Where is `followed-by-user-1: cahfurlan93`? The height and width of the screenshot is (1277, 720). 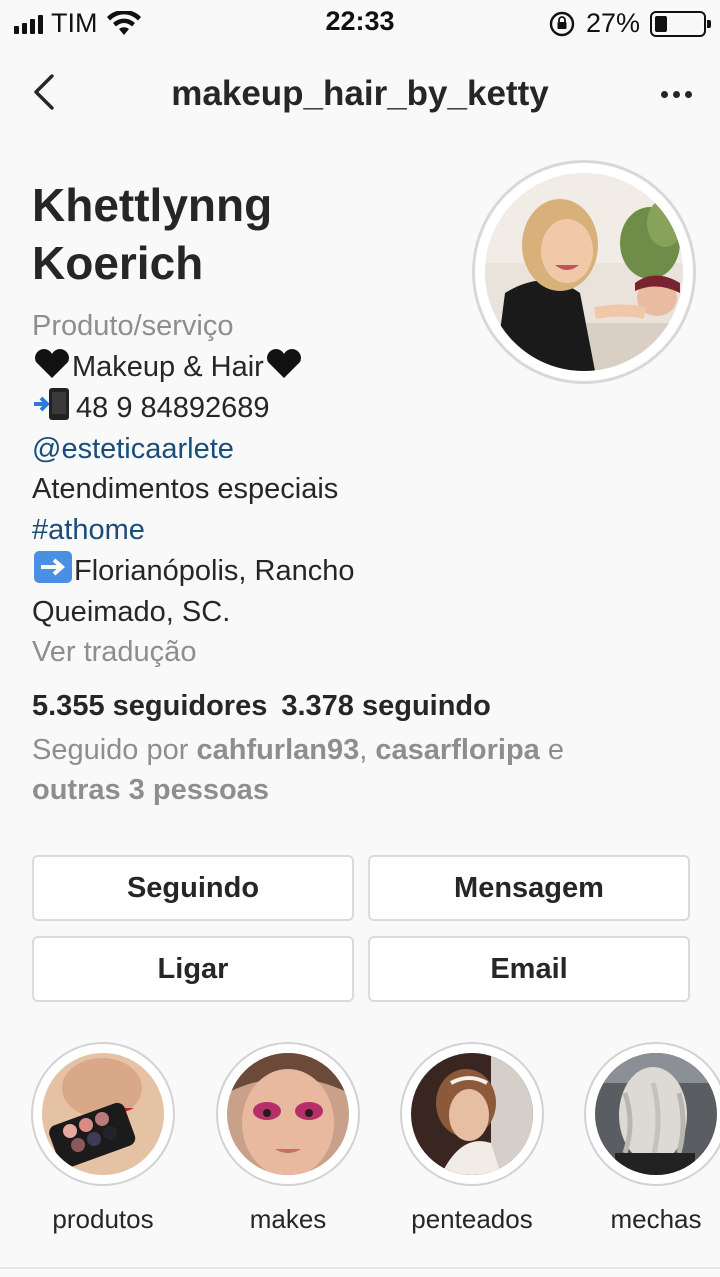
followed-by-user-1: cahfurlan93 is located at coordinates (278, 750).